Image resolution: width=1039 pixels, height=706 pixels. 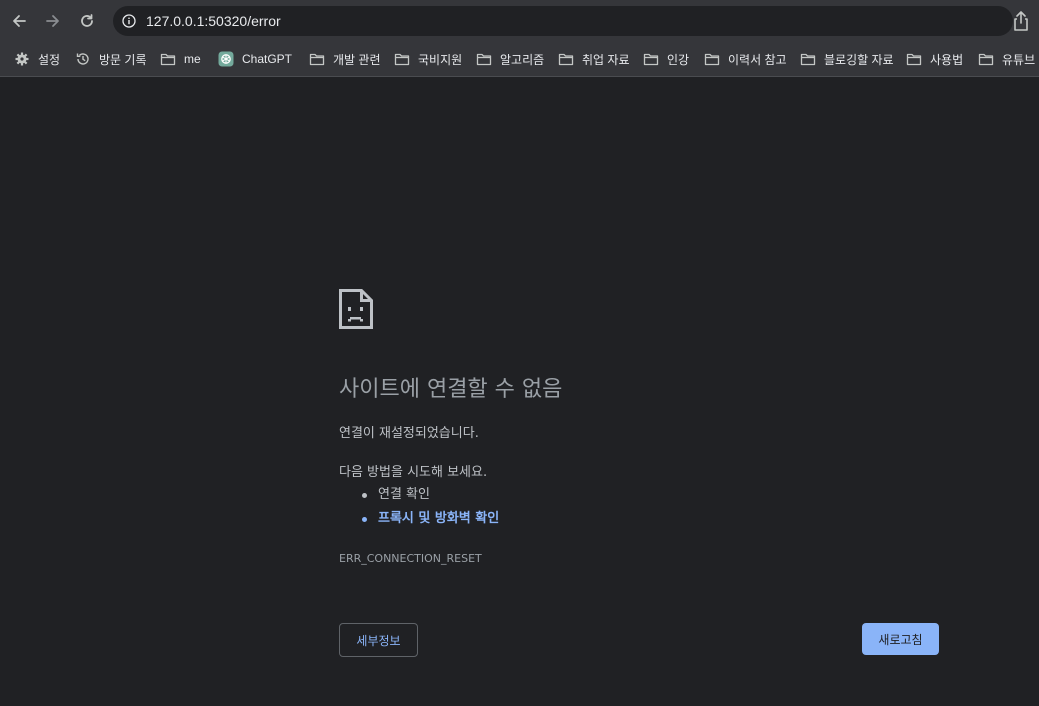 I want to click on bookmark-folder-youtube: 유튜브, so click(x=1006, y=59).